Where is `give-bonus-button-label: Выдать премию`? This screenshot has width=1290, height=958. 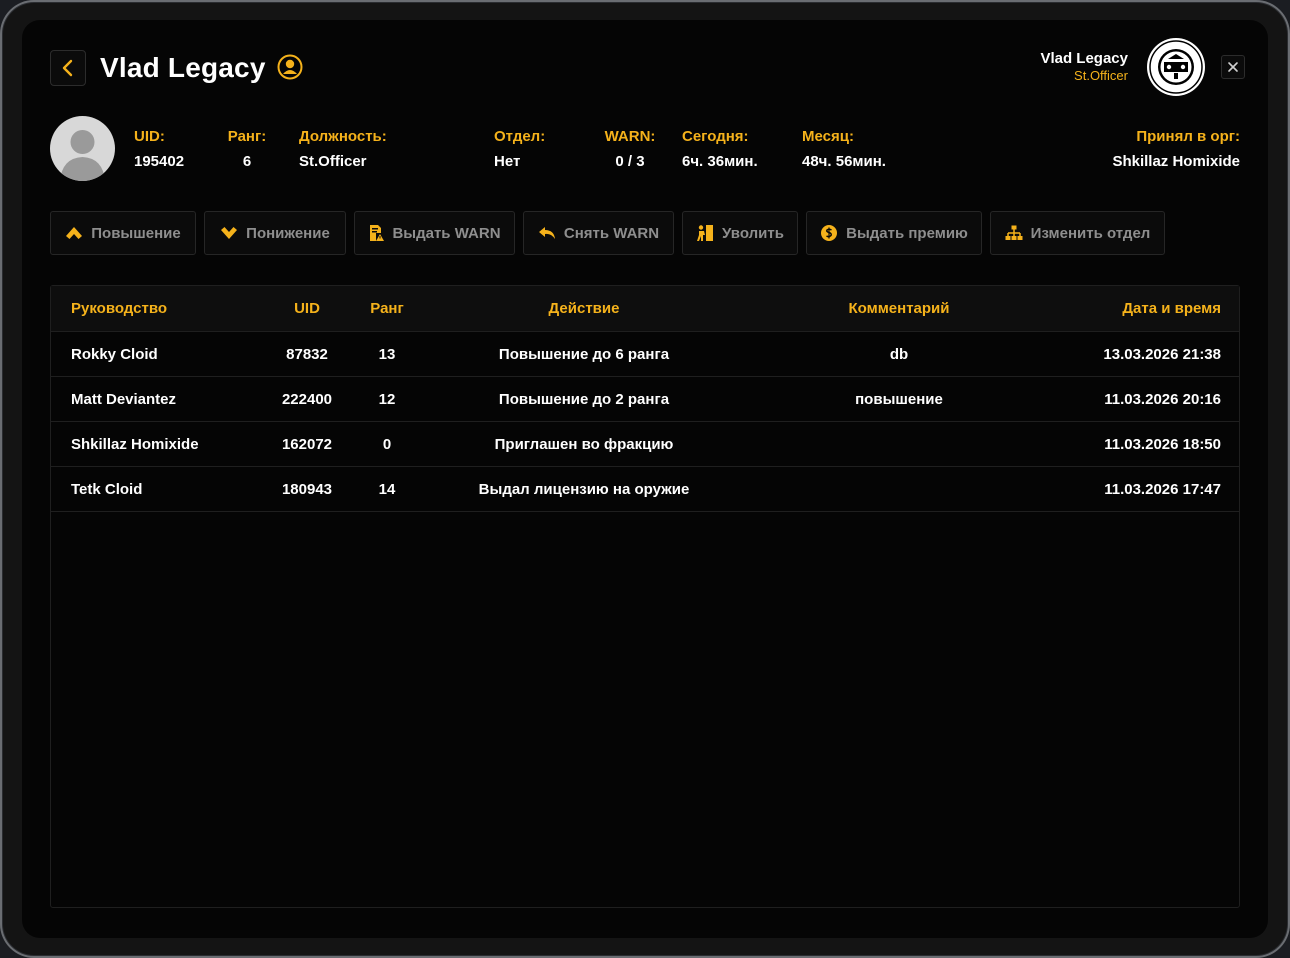 give-bonus-button-label: Выдать премию is located at coordinates (907, 233).